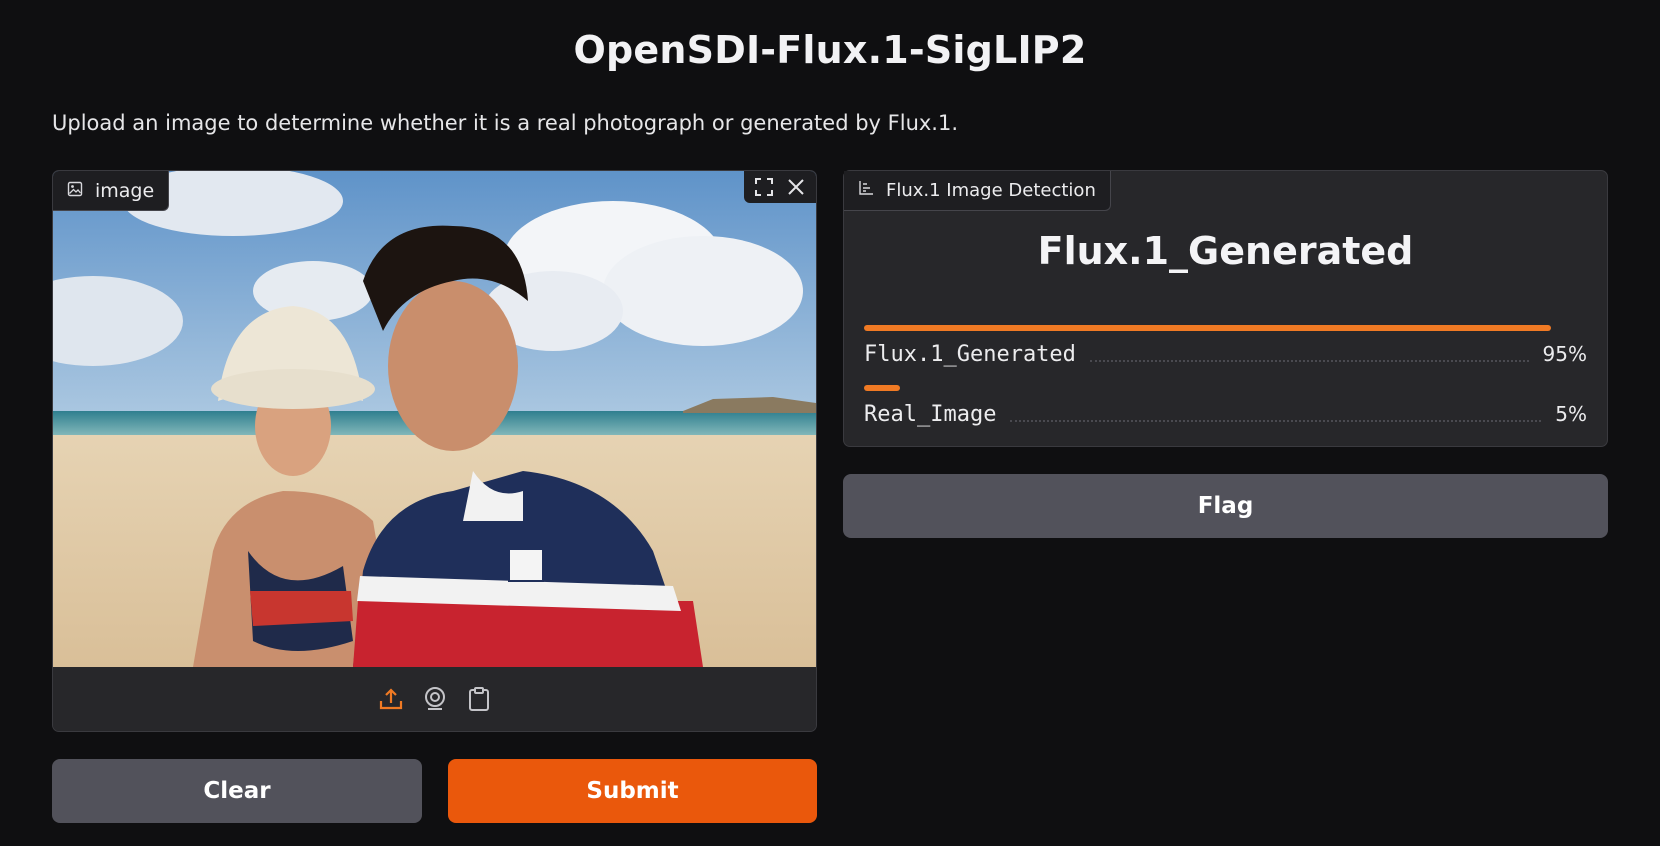  Describe the element at coordinates (796, 187) in the screenshot. I see `close-icon` at that location.